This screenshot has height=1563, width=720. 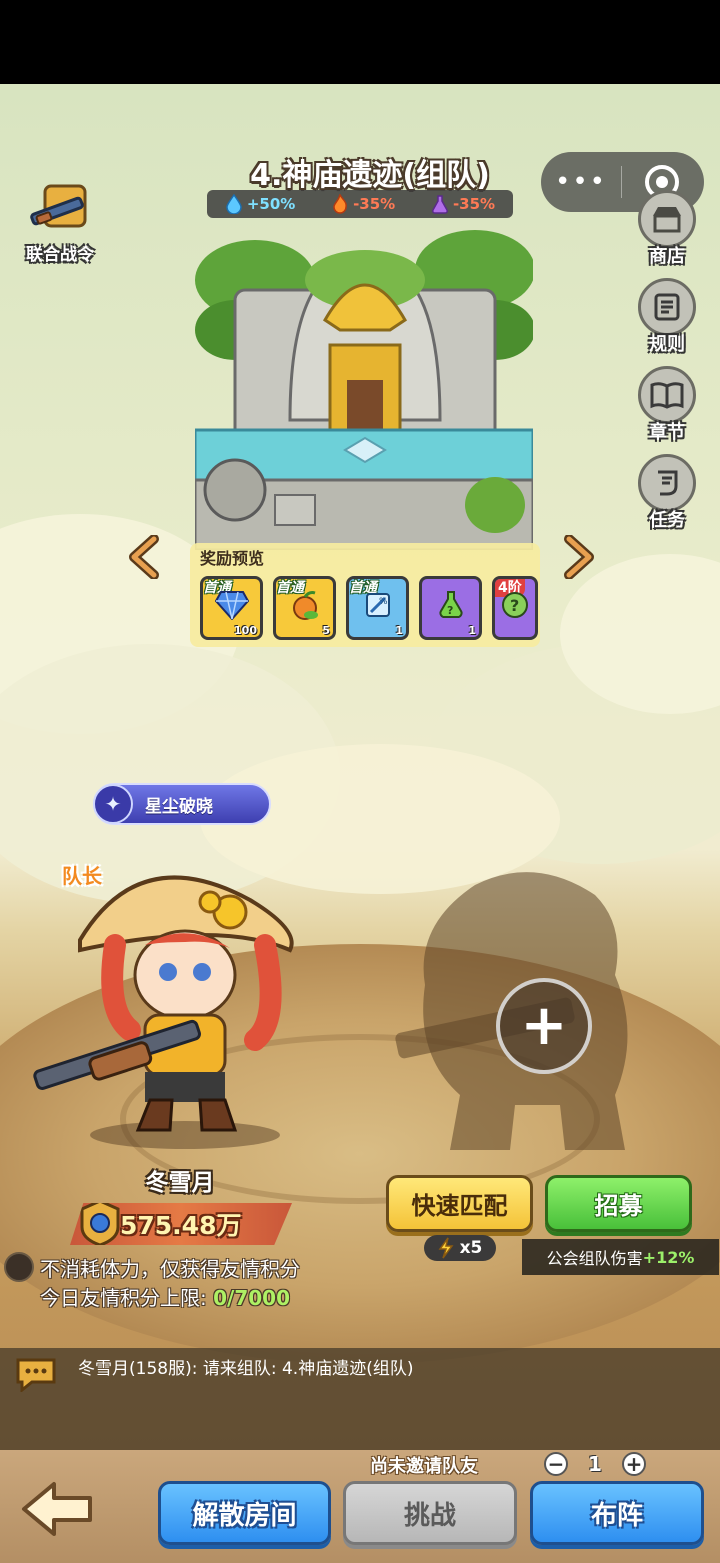 I want to click on quest-button: 任务, so click(x=667, y=493).